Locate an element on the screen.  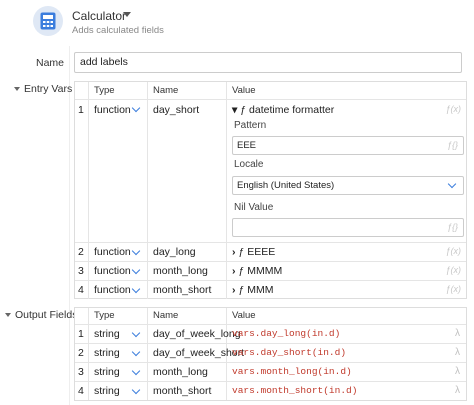
divider is located at coordinates (69, 225).